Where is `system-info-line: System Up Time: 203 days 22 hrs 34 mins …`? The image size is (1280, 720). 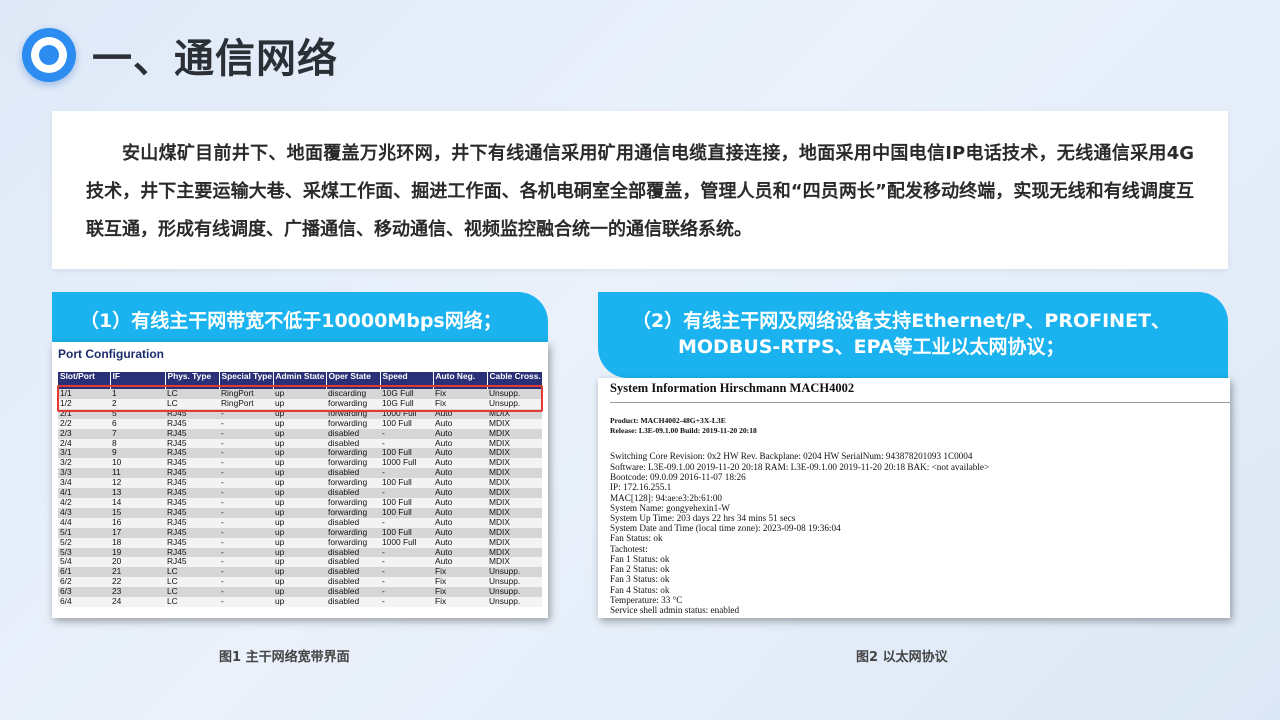
system-info-line: System Up Time: 203 days 22 hrs 34 mins … is located at coordinates (703, 518).